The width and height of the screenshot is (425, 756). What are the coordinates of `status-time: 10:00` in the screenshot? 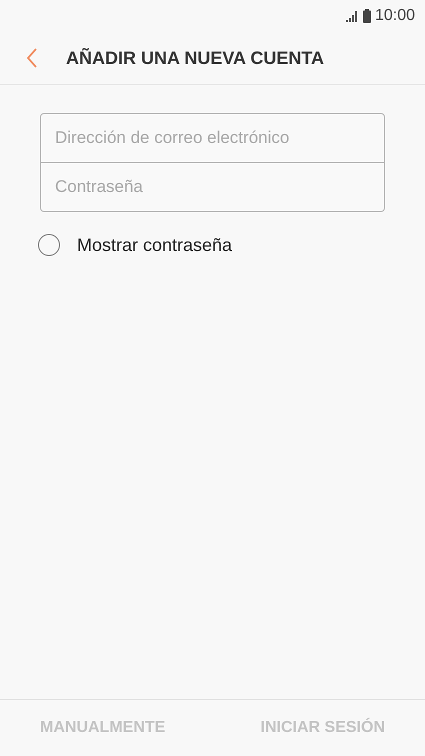 It's located at (394, 16).